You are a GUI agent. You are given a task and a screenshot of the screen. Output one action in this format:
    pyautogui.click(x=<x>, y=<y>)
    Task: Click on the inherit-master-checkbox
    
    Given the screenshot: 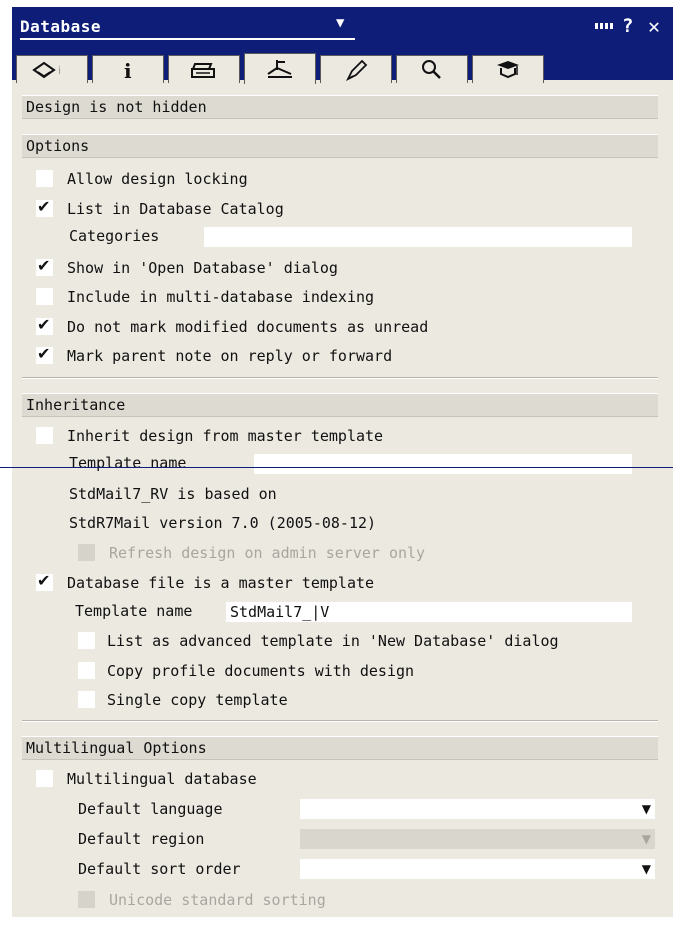 What is the action you would take?
    pyautogui.click(x=44, y=435)
    